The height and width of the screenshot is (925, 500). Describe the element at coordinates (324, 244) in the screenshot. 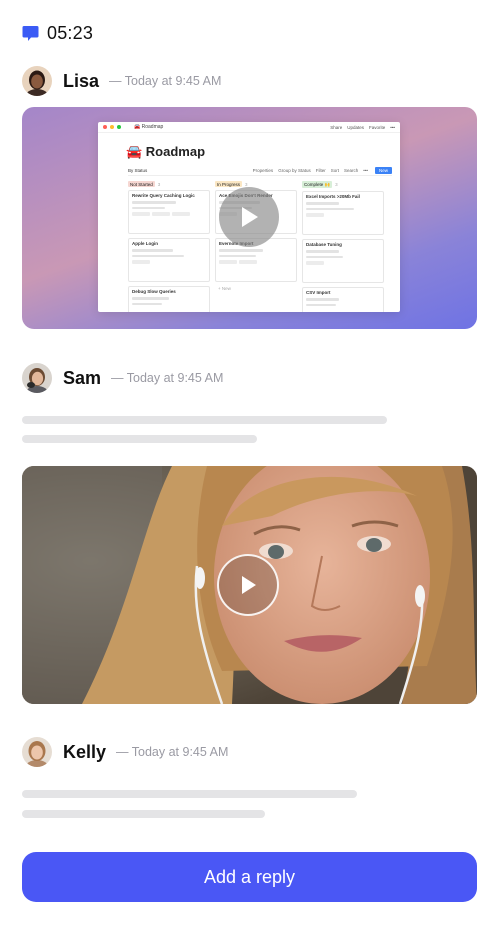

I see `card-title: Database Tuning` at that location.